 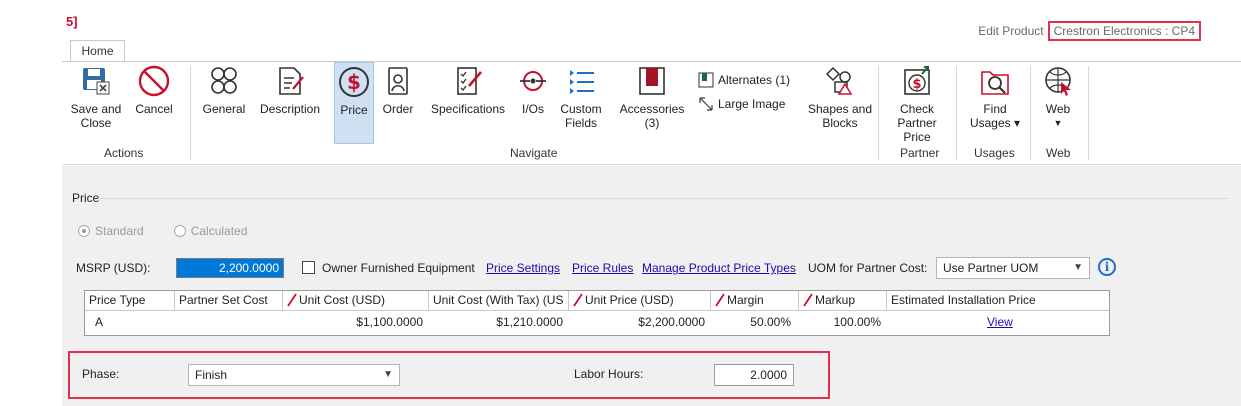 I want to click on col-header-est-install-price: Estimated Installation Price, so click(x=998, y=301).